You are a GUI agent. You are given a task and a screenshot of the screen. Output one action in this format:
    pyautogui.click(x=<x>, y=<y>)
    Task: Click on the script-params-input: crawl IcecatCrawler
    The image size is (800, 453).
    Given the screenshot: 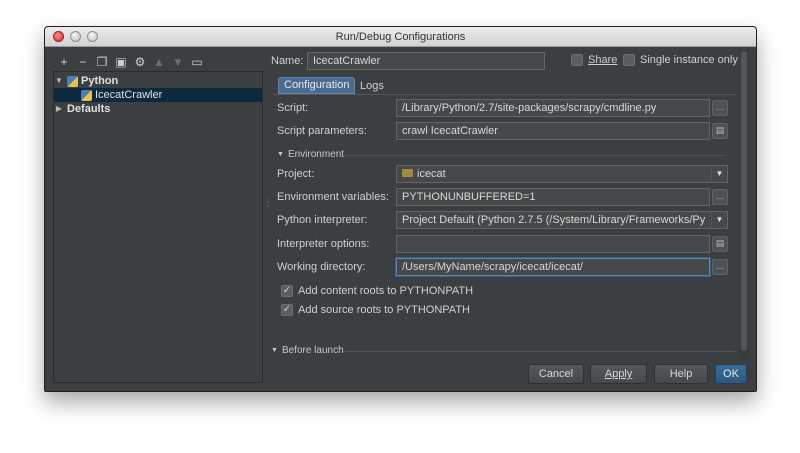 What is the action you would take?
    pyautogui.click(x=553, y=131)
    